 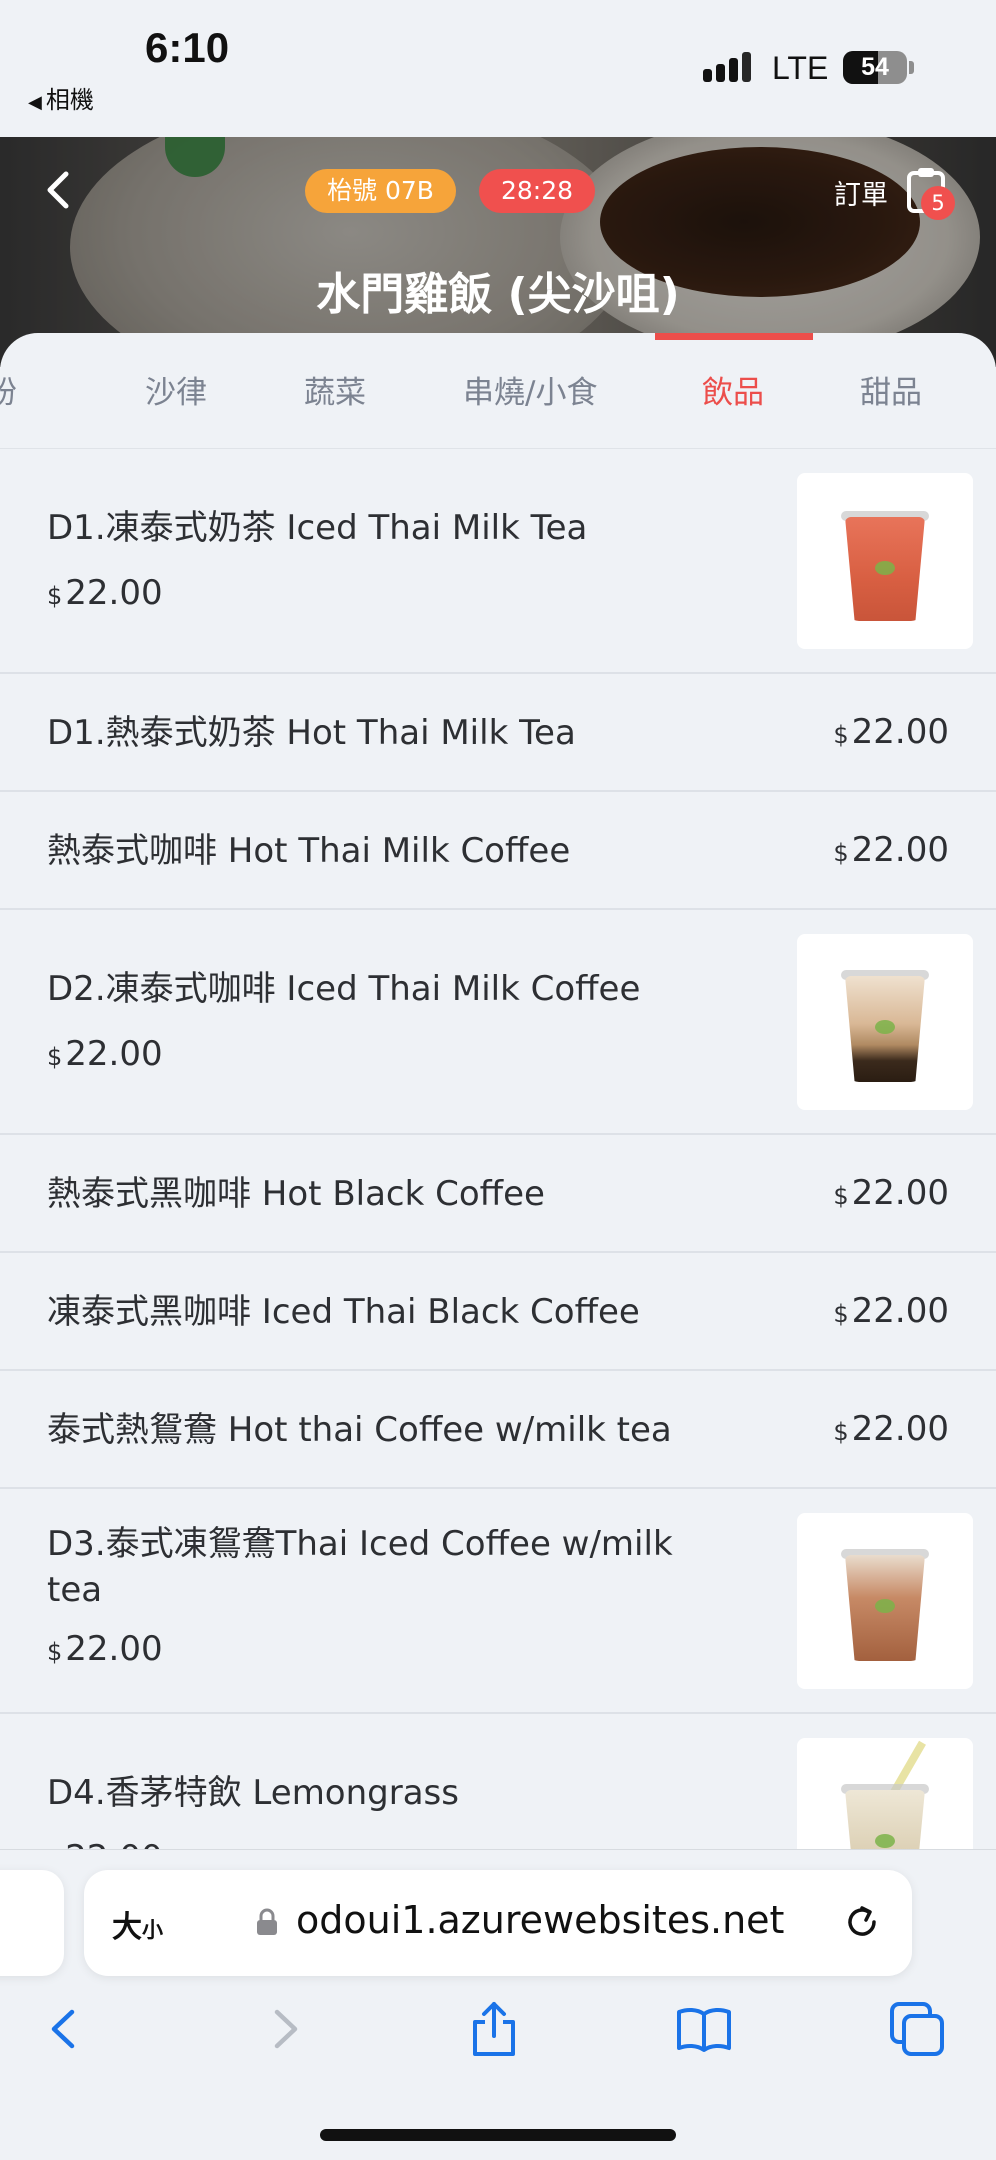 I want to click on tab-skewers-snacks: 串燒/小食, so click(x=530, y=389).